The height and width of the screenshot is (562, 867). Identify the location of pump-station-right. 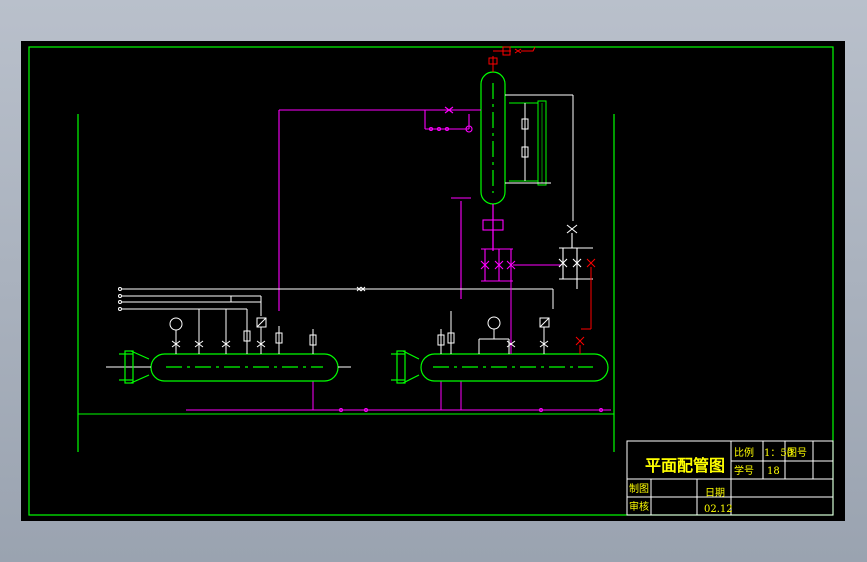
(575, 256).